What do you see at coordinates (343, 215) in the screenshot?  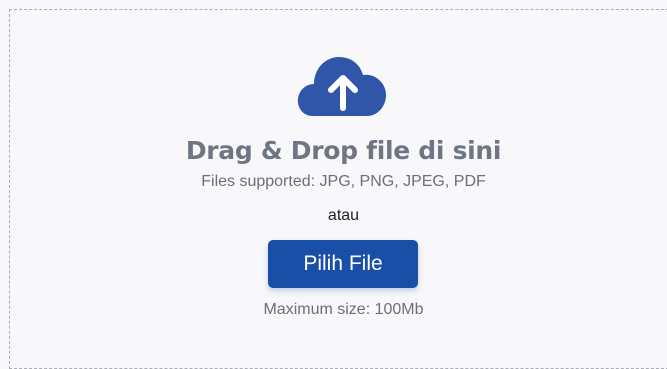 I see `separator-text: atau` at bounding box center [343, 215].